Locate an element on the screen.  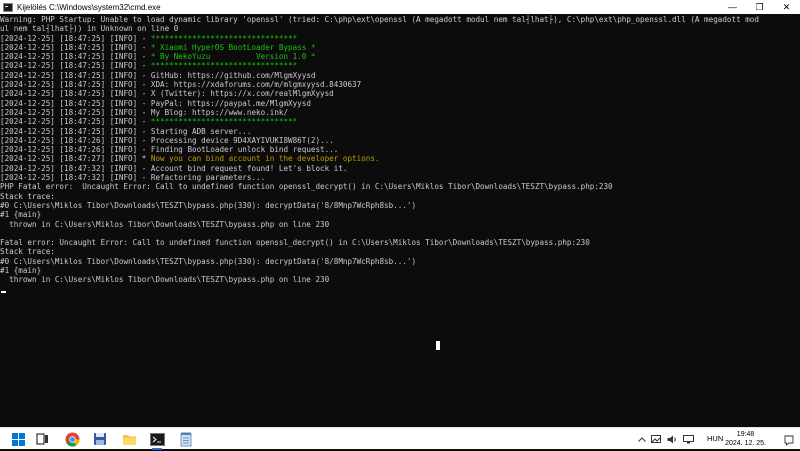
taskbar-clock: 19:48 2024. 12. 25. is located at coordinates (745, 439).